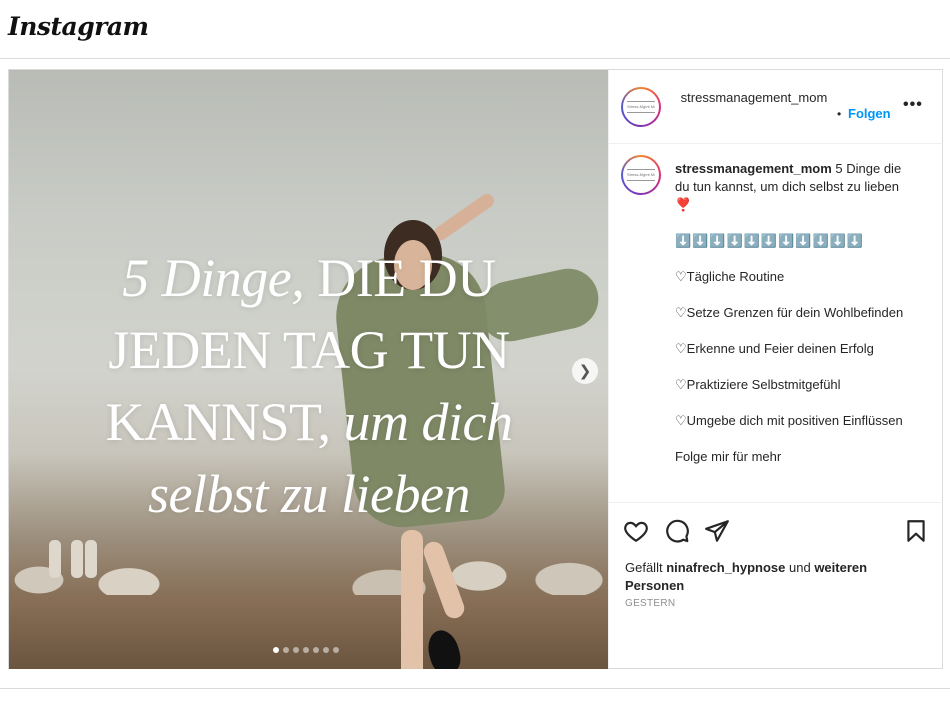 This screenshot has width=950, height=702. I want to click on caption-item: ♡Umgebe dich mit positiven Einflüssen, so click(789, 420).